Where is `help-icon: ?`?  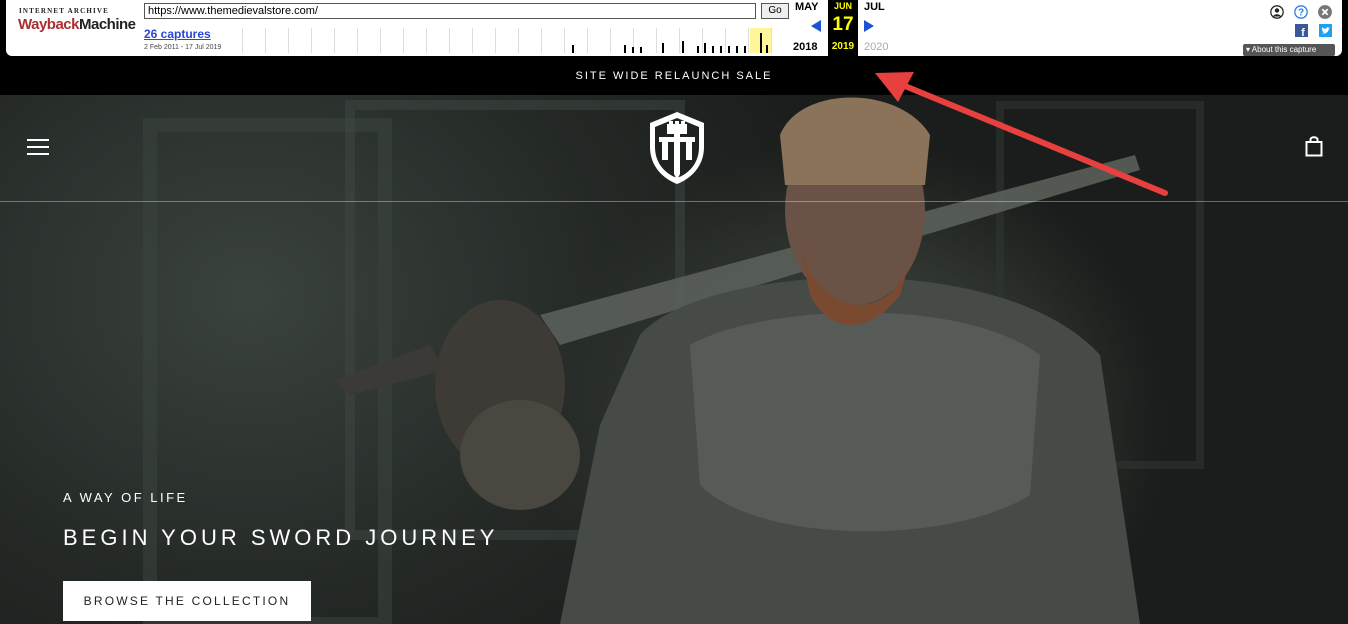
help-icon: ? is located at coordinates (1301, 12).